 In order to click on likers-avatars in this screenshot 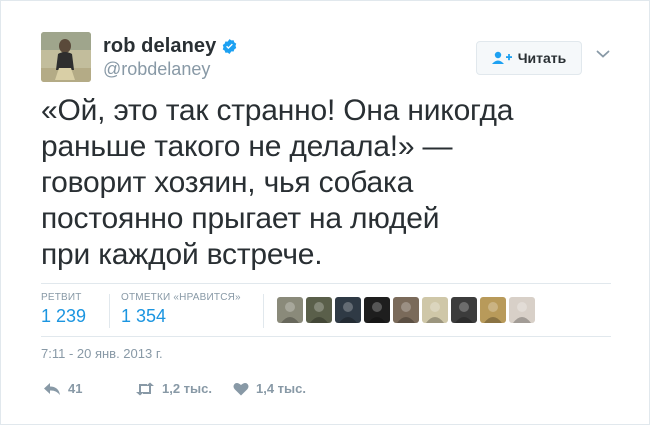, I will do `click(406, 310)`.